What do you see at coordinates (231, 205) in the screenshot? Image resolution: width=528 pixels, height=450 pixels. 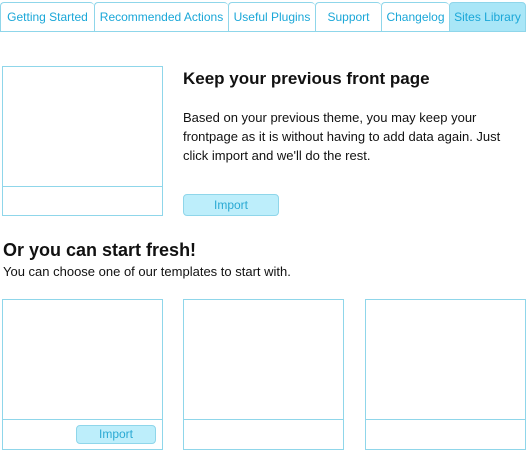 I see `import-previous-front-page-button: Import` at bounding box center [231, 205].